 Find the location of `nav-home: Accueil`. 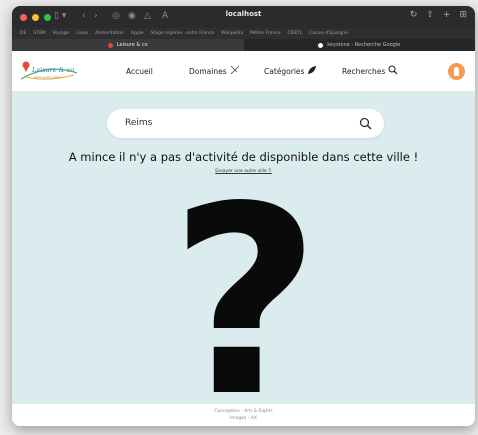

nav-home: Accueil is located at coordinates (139, 71).